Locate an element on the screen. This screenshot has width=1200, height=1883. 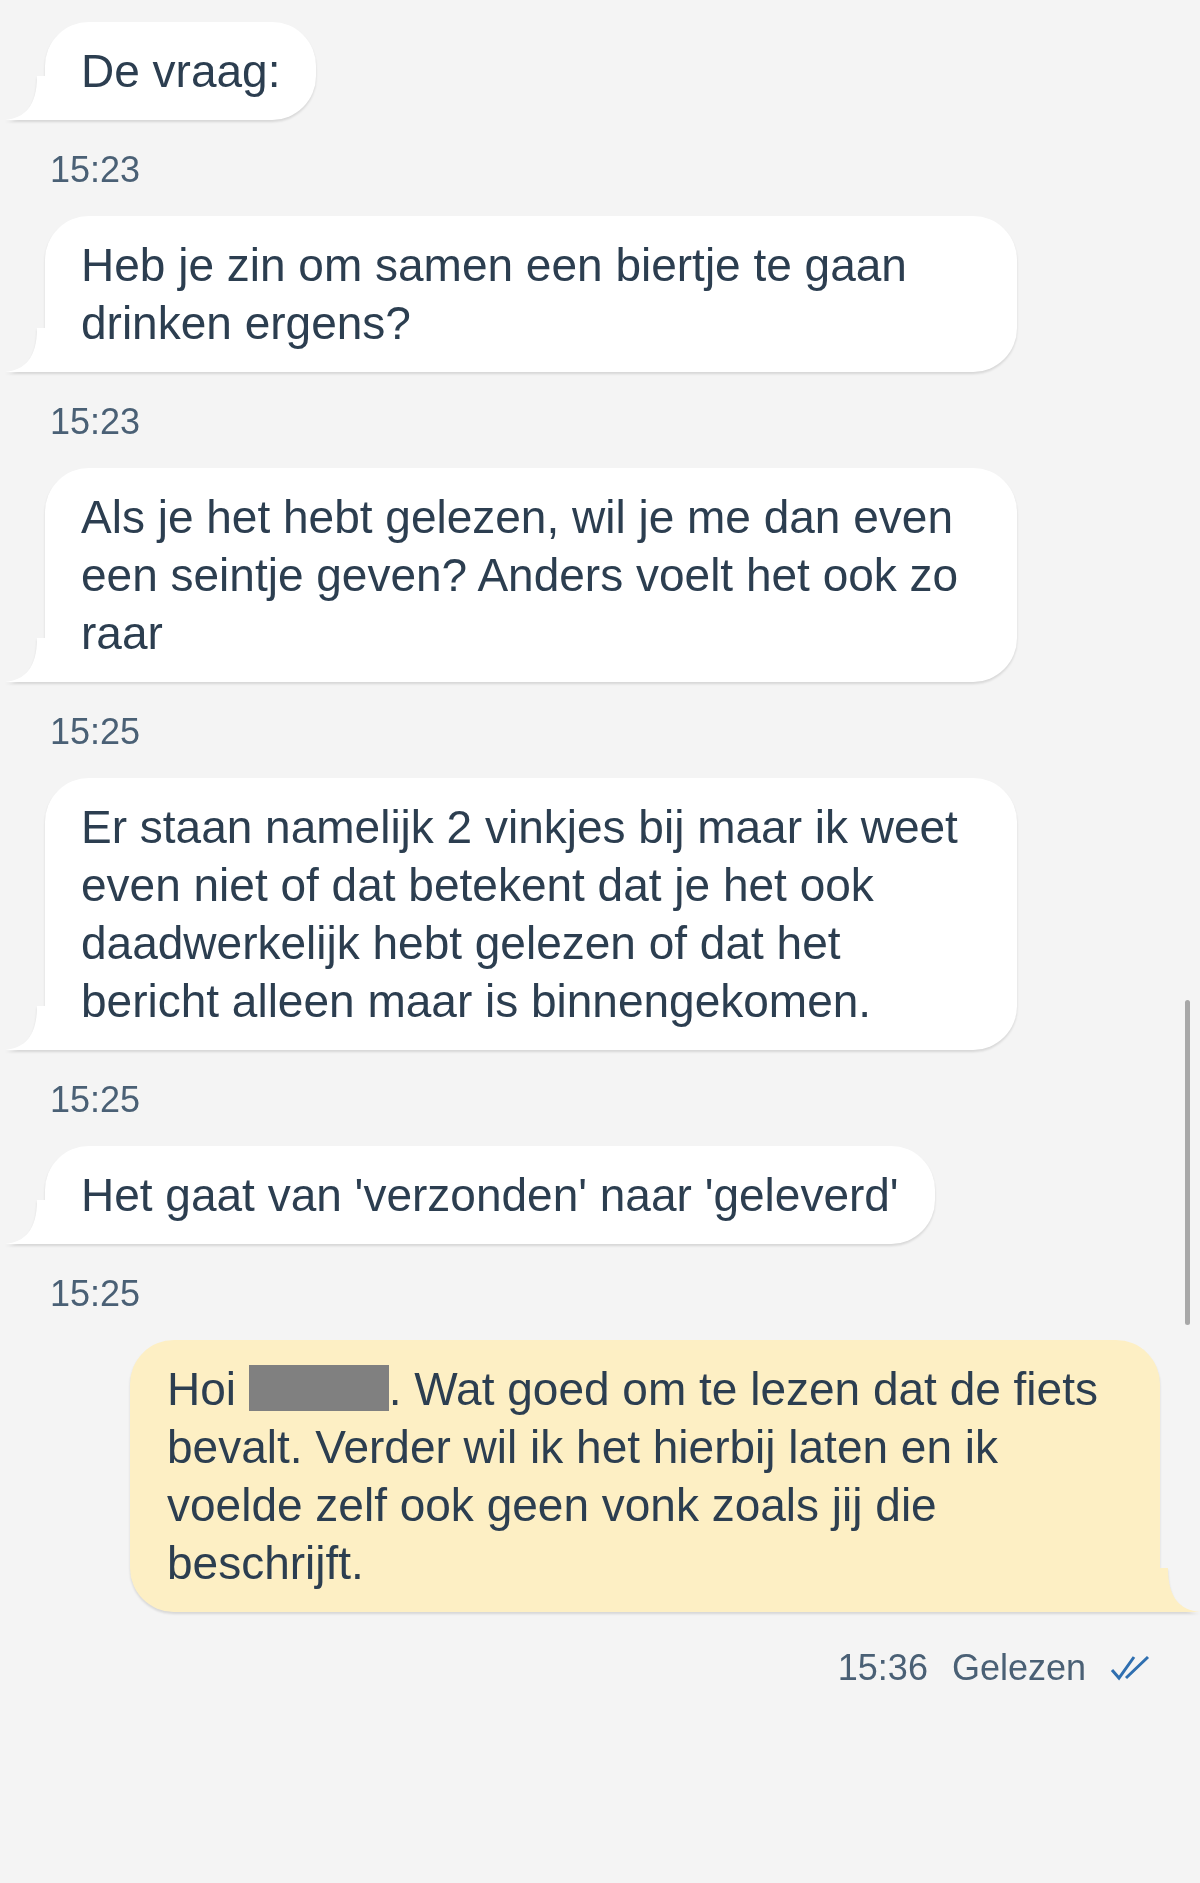
message-text: Heb je zin om samen een biertje te gaan drinken ergens? is located at coordinates (494, 294).